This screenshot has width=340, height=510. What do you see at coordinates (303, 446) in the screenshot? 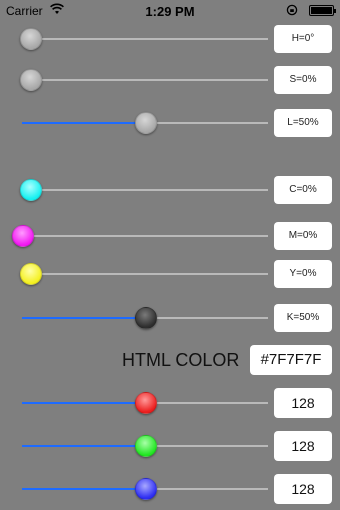
I see `green-value-field: 128` at bounding box center [303, 446].